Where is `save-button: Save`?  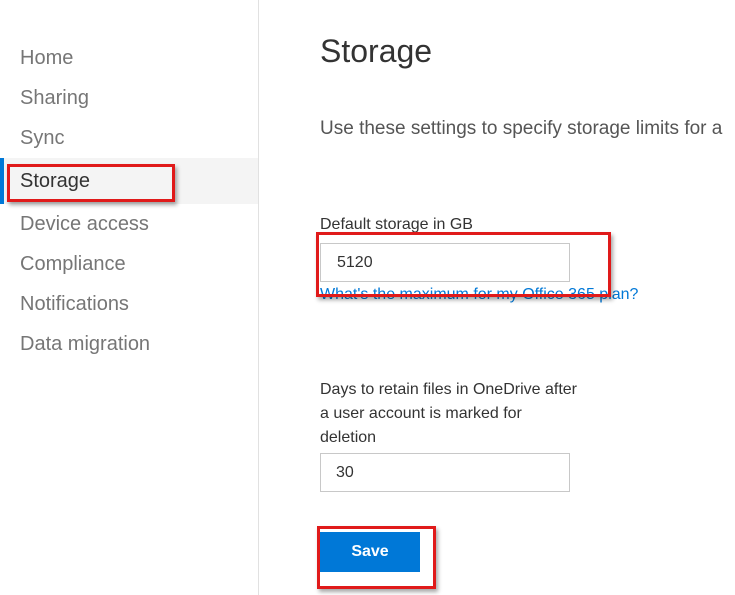
save-button: Save is located at coordinates (370, 552).